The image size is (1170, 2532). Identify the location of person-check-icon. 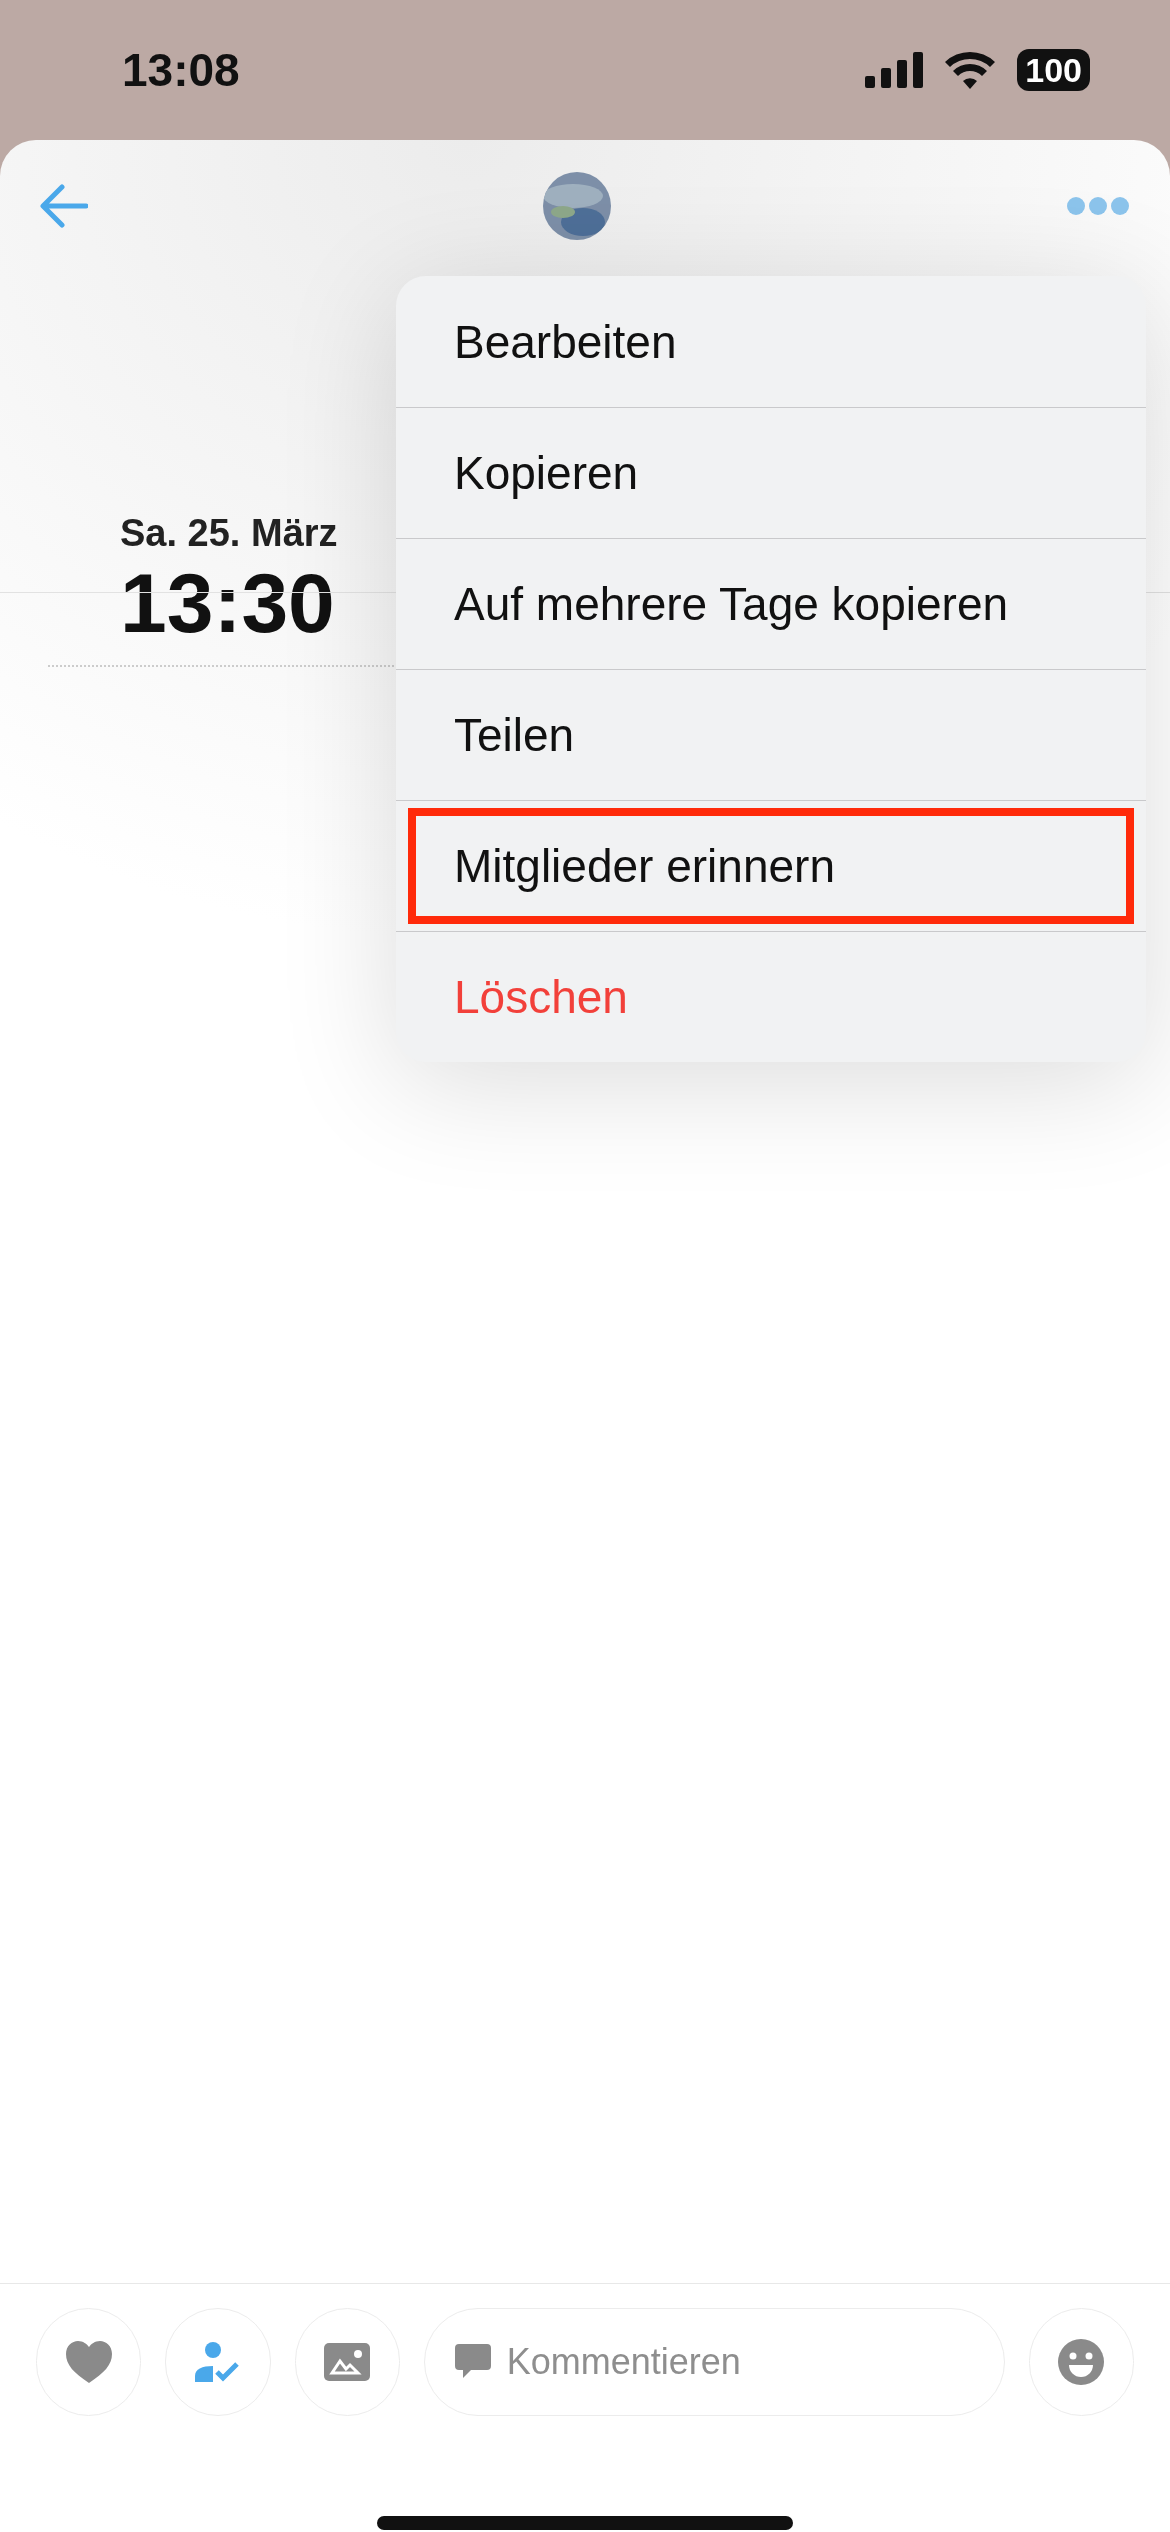
(217, 2362).